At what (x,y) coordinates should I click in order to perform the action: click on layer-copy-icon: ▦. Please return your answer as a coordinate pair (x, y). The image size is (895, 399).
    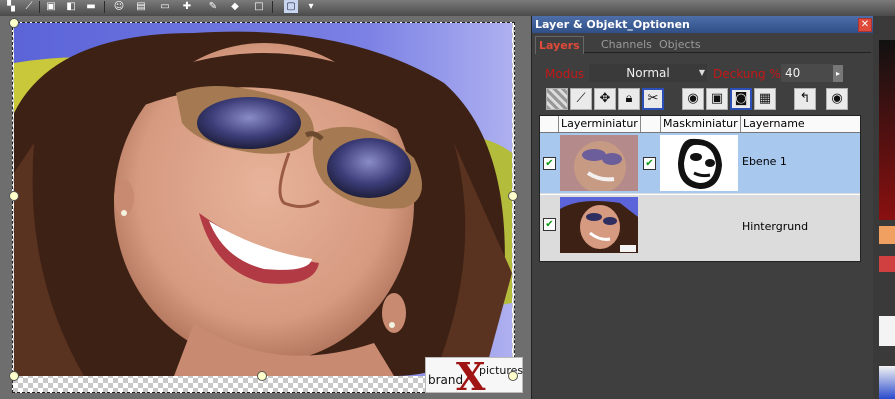
    Looking at the image, I should click on (765, 99).